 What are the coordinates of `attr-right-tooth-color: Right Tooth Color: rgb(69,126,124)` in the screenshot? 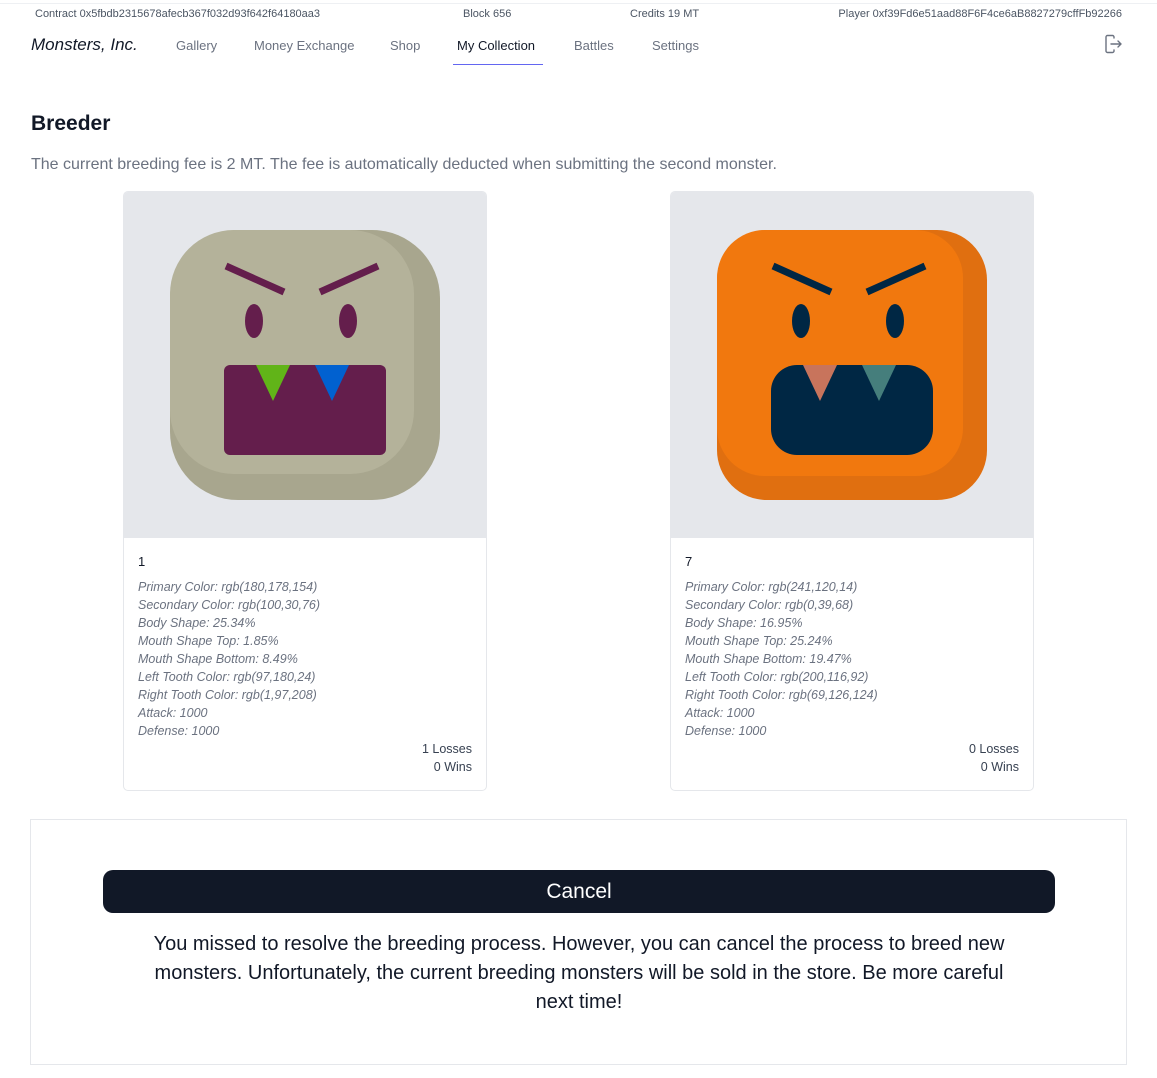 It's located at (781, 695).